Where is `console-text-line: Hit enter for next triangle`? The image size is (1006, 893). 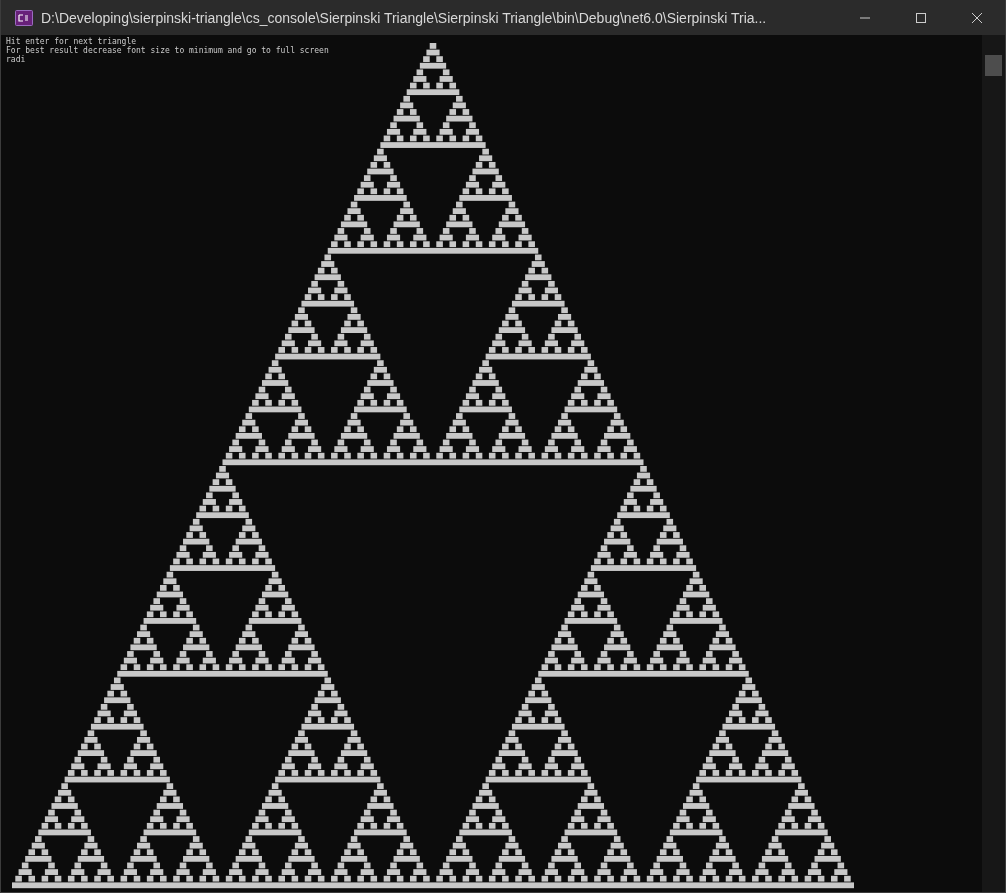 console-text-line: Hit enter for next triangle is located at coordinates (71, 41).